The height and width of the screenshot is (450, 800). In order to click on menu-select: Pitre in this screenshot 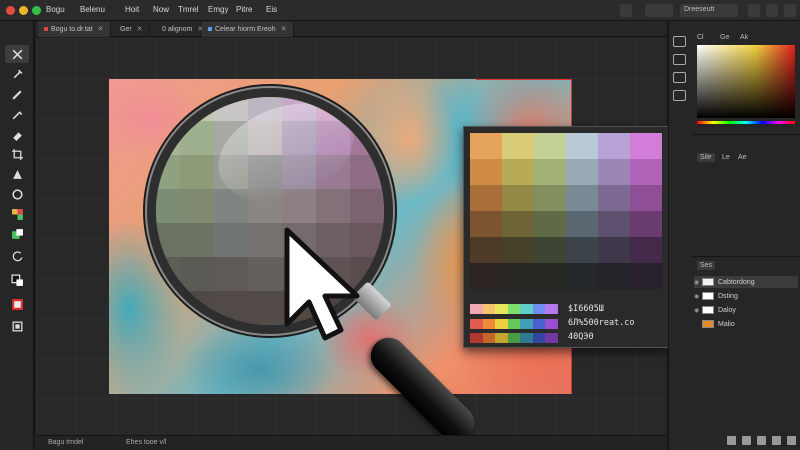, I will do `click(244, 9)`.